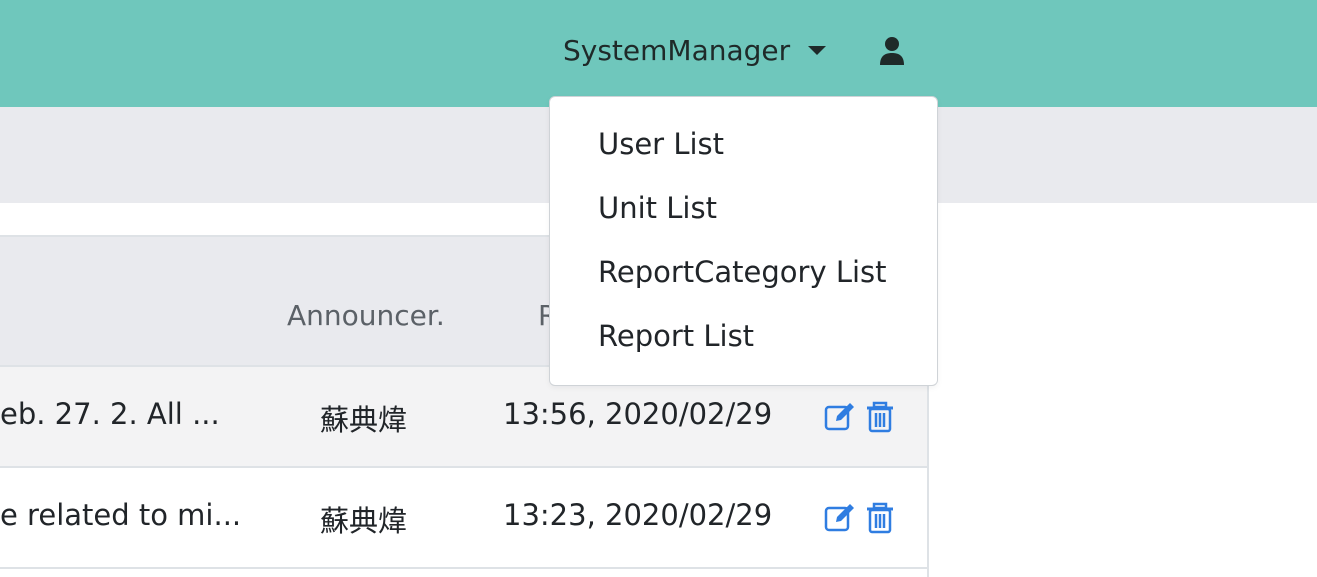 The image size is (1317, 577). I want to click on header-announcer: Announcer., so click(366, 315).